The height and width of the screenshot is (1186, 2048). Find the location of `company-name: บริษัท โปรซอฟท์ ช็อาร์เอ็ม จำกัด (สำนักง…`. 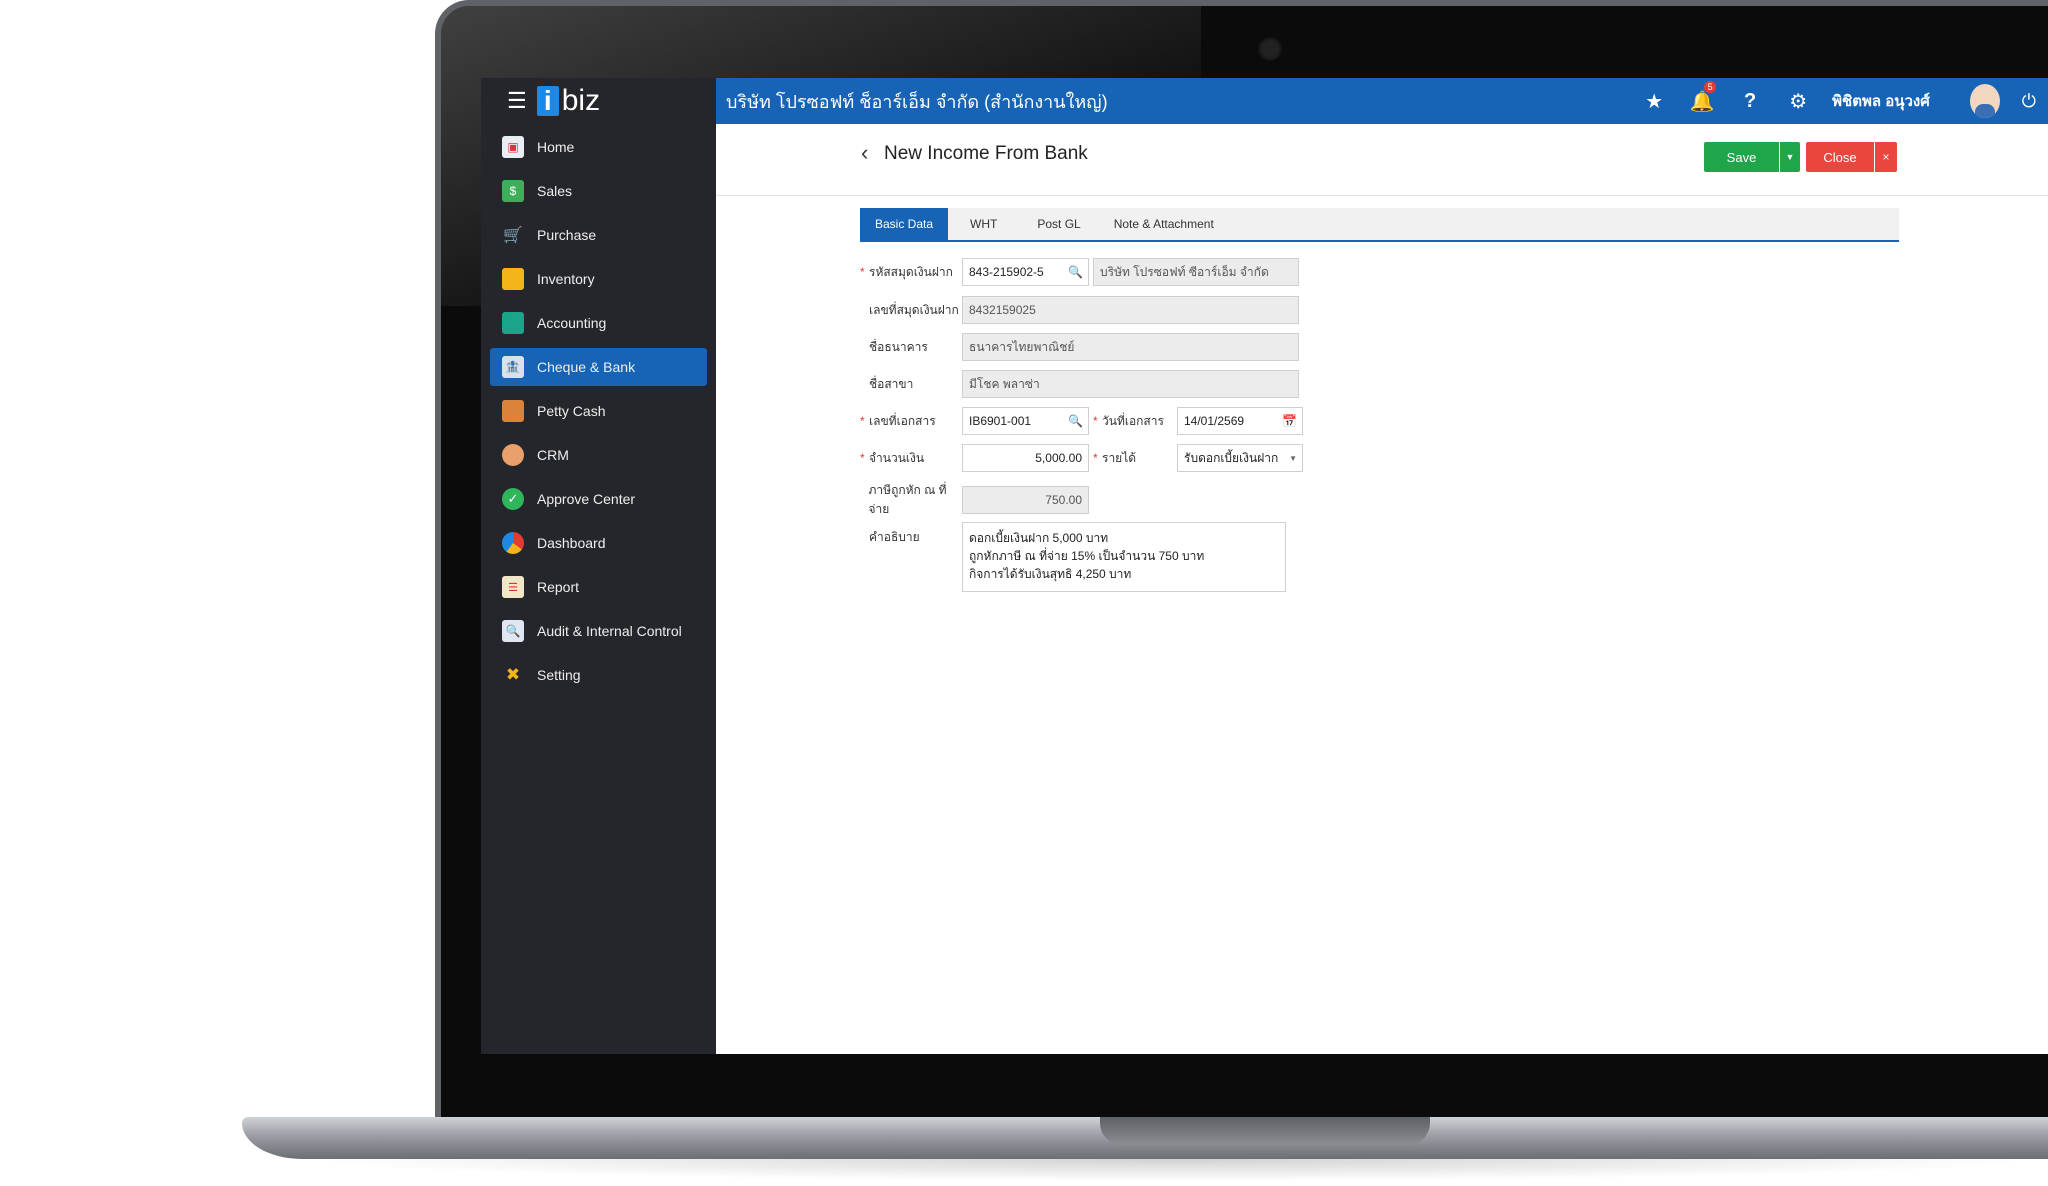

company-name: บริษัท โปรซอฟท์ ช็อาร์เอ็ม จำกัด (สำนักง… is located at coordinates (1178, 101).